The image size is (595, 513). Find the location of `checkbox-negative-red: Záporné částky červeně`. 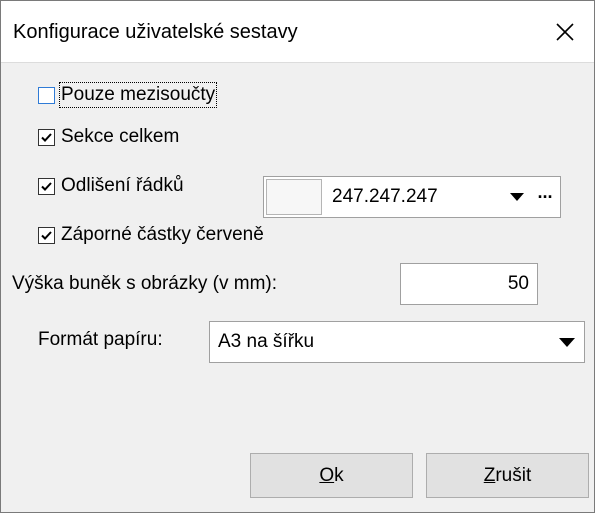

checkbox-negative-red: Záporné částky červeně is located at coordinates (151, 235).